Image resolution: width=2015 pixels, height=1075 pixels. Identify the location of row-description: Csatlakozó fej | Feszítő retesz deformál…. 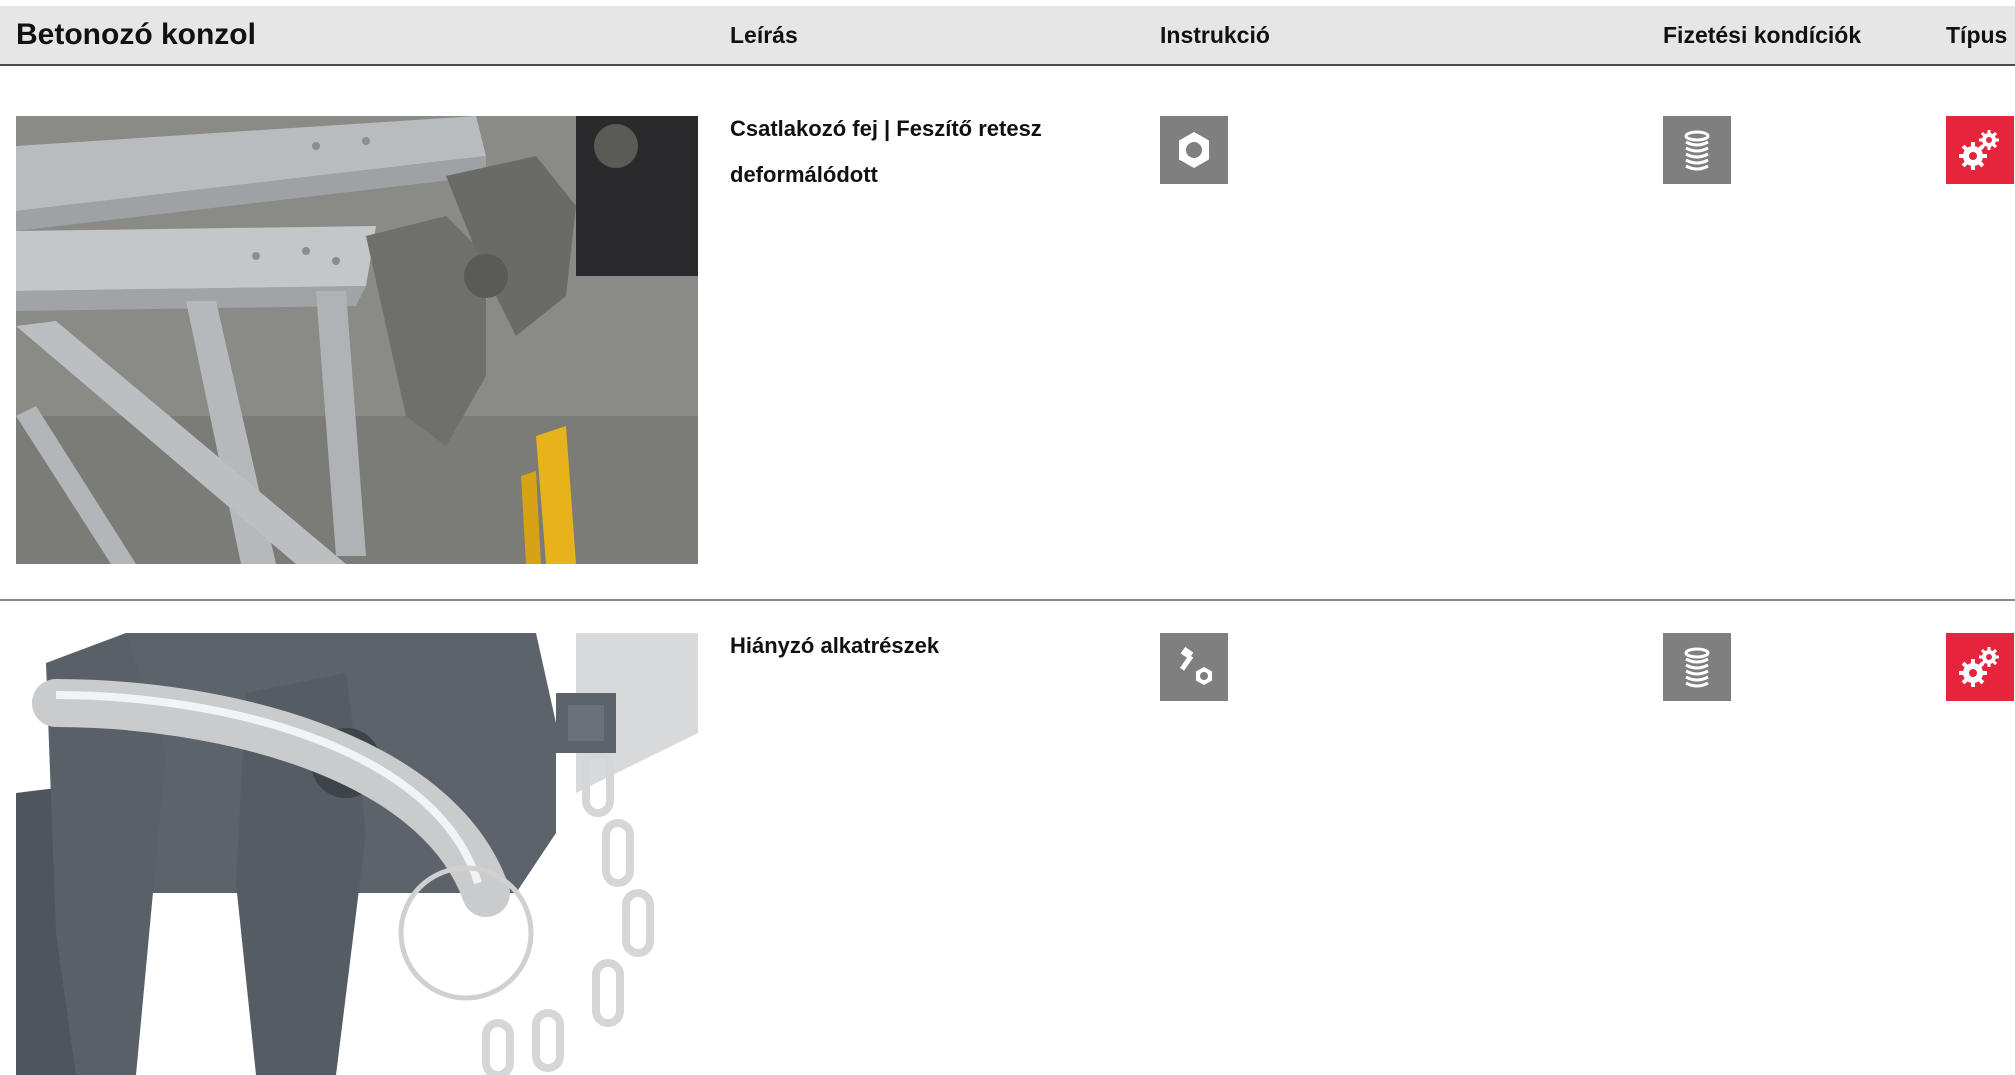
(930, 152).